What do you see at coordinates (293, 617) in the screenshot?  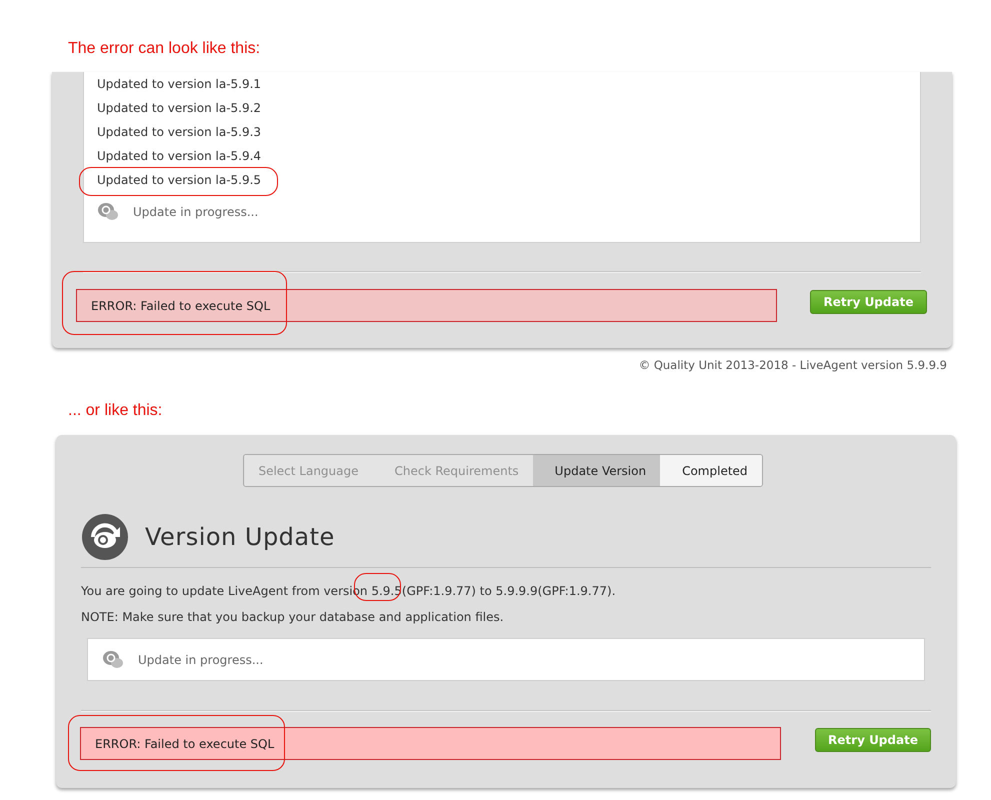 I see `note-text: NOTE: Make sure that you backup your database and application files.` at bounding box center [293, 617].